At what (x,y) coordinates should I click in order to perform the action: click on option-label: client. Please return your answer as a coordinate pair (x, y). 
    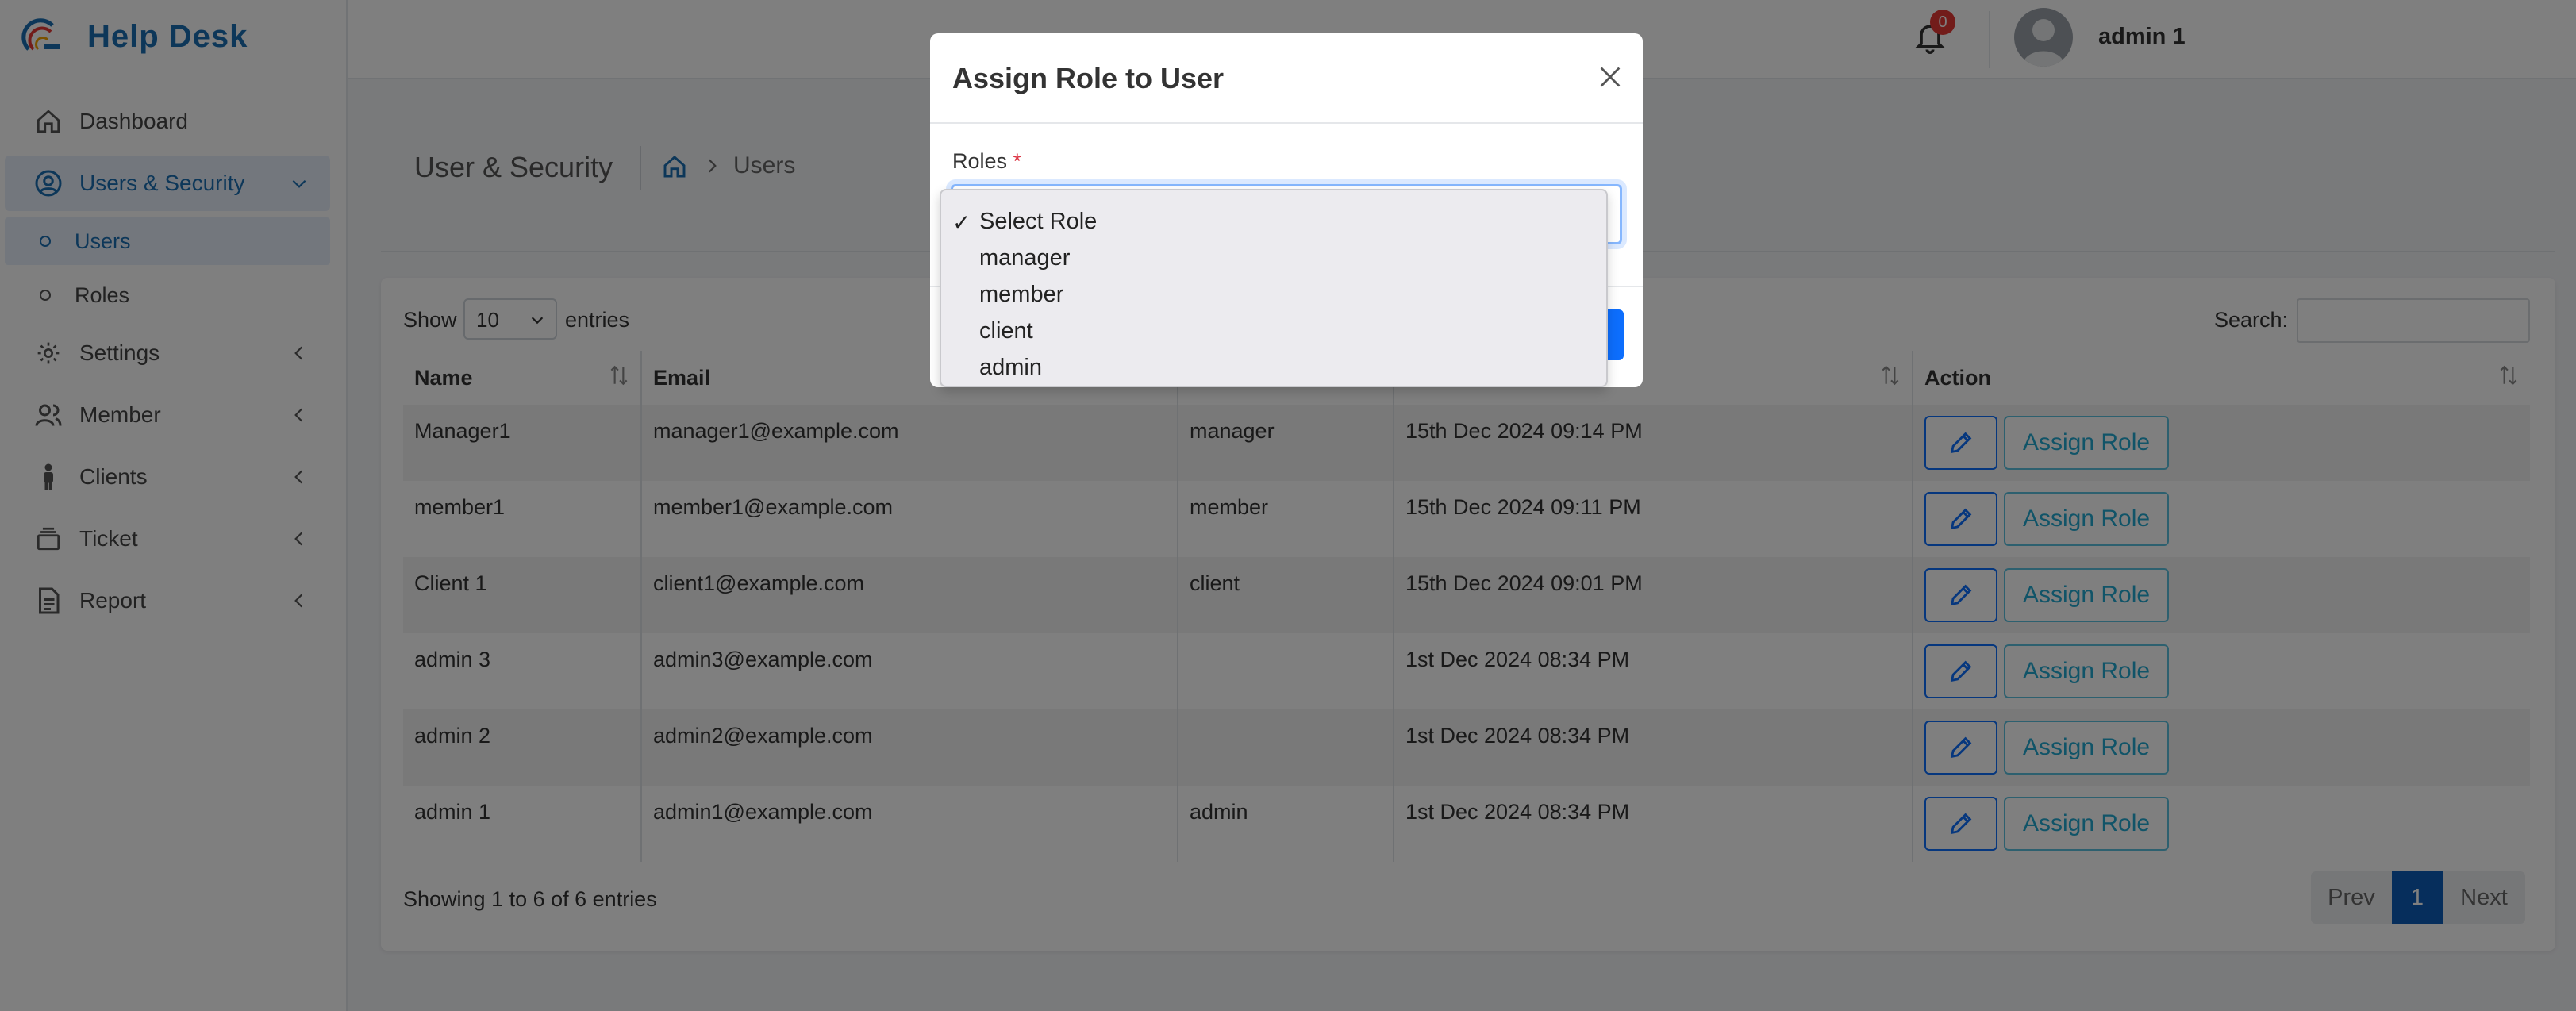
    Looking at the image, I should click on (1006, 330).